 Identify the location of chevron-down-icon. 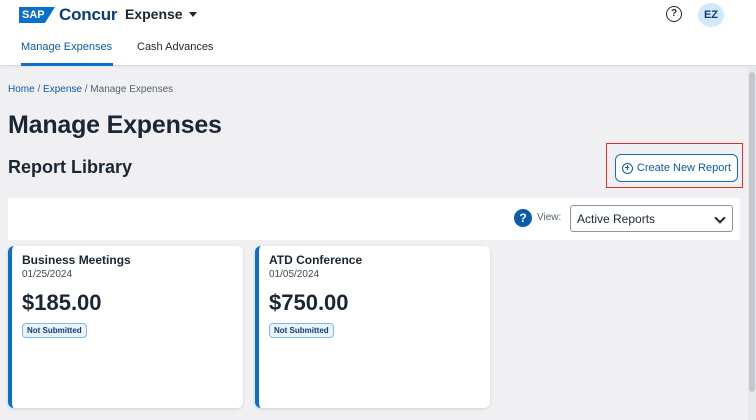
(720, 218).